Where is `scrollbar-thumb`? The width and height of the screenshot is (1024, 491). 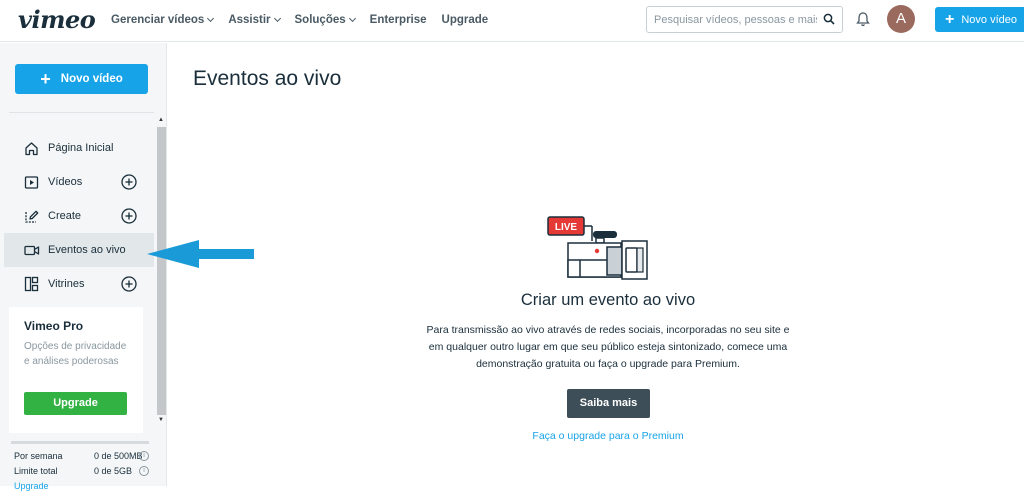
scrollbar-thumb is located at coordinates (161, 271).